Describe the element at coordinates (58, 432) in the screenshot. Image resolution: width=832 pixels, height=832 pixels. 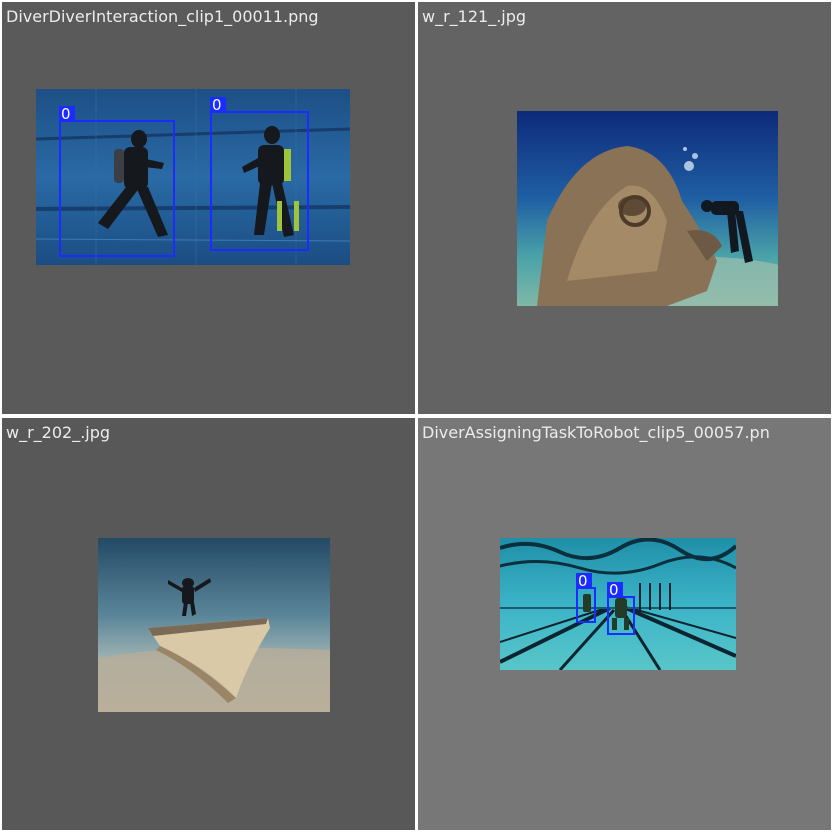
I see `cell-title: w_r_202_.jpg` at that location.